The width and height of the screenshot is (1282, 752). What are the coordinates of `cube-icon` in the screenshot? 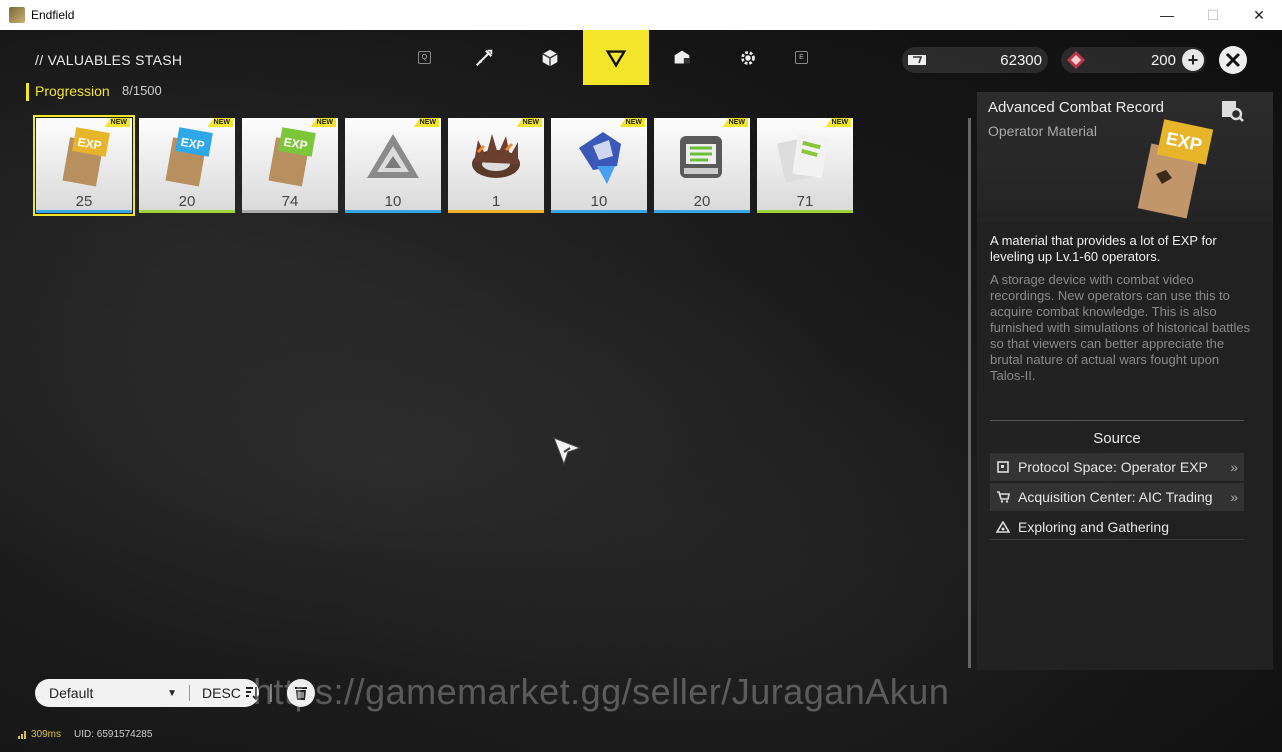 It's located at (550, 57).